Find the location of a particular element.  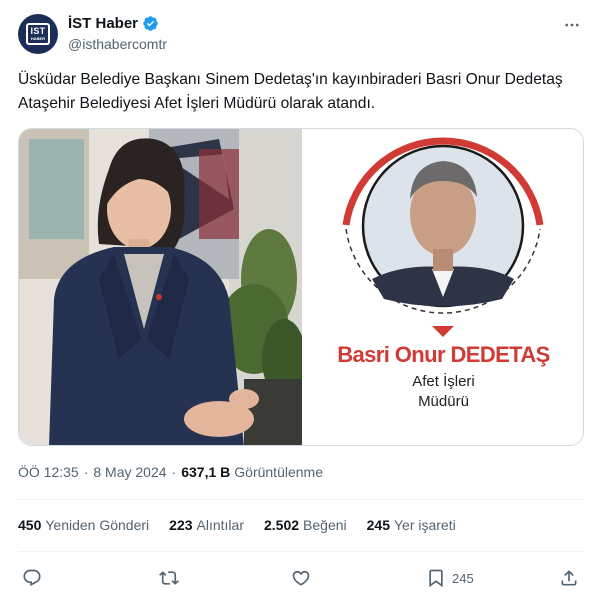

author-avatar: IST HABER is located at coordinates (38, 34).